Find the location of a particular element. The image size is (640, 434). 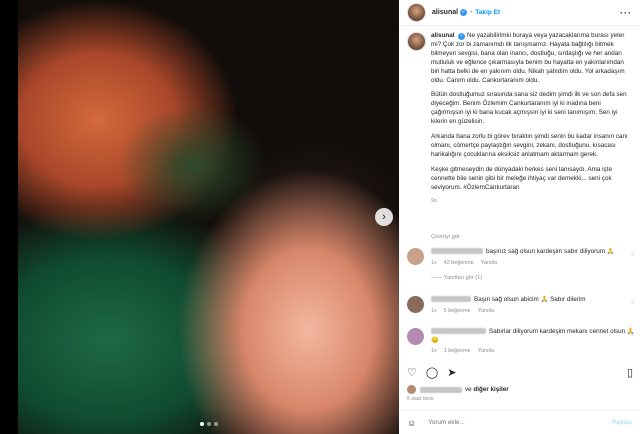

header-username: alisunal is located at coordinates (445, 12).